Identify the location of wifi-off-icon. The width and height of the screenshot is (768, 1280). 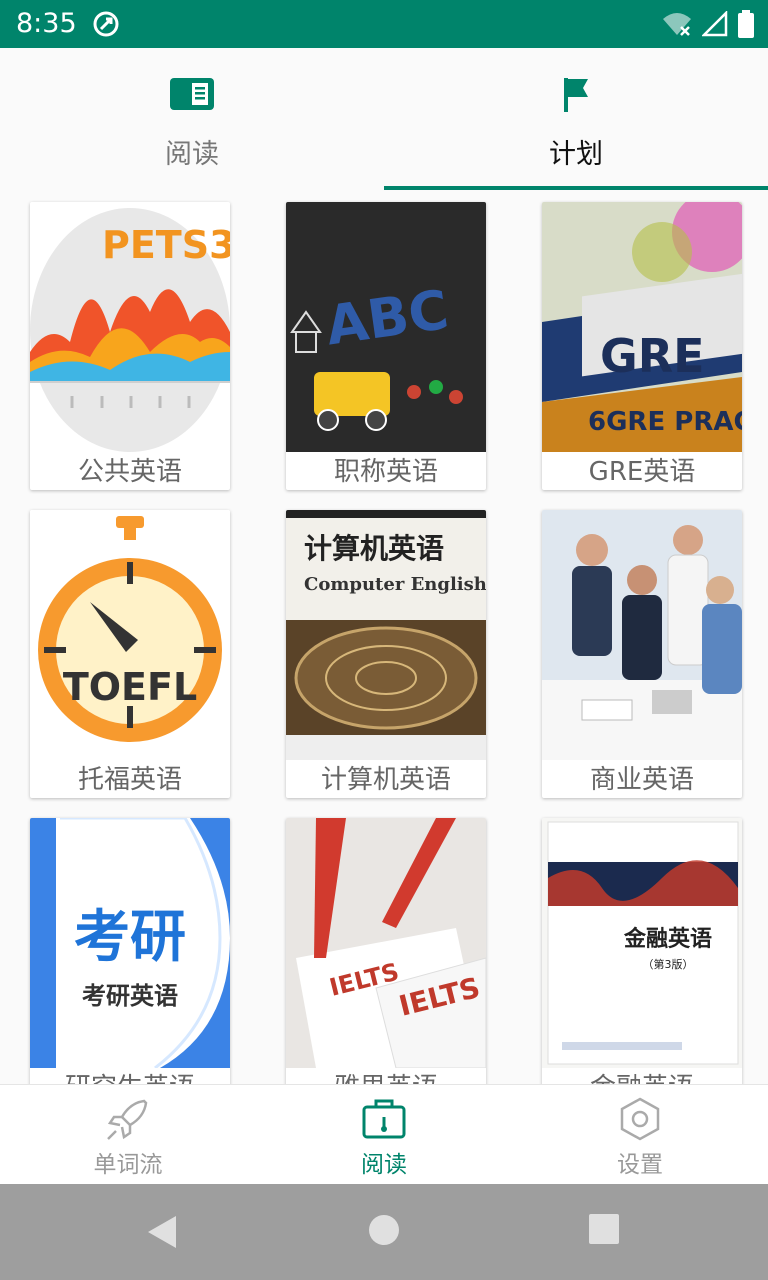
(677, 24).